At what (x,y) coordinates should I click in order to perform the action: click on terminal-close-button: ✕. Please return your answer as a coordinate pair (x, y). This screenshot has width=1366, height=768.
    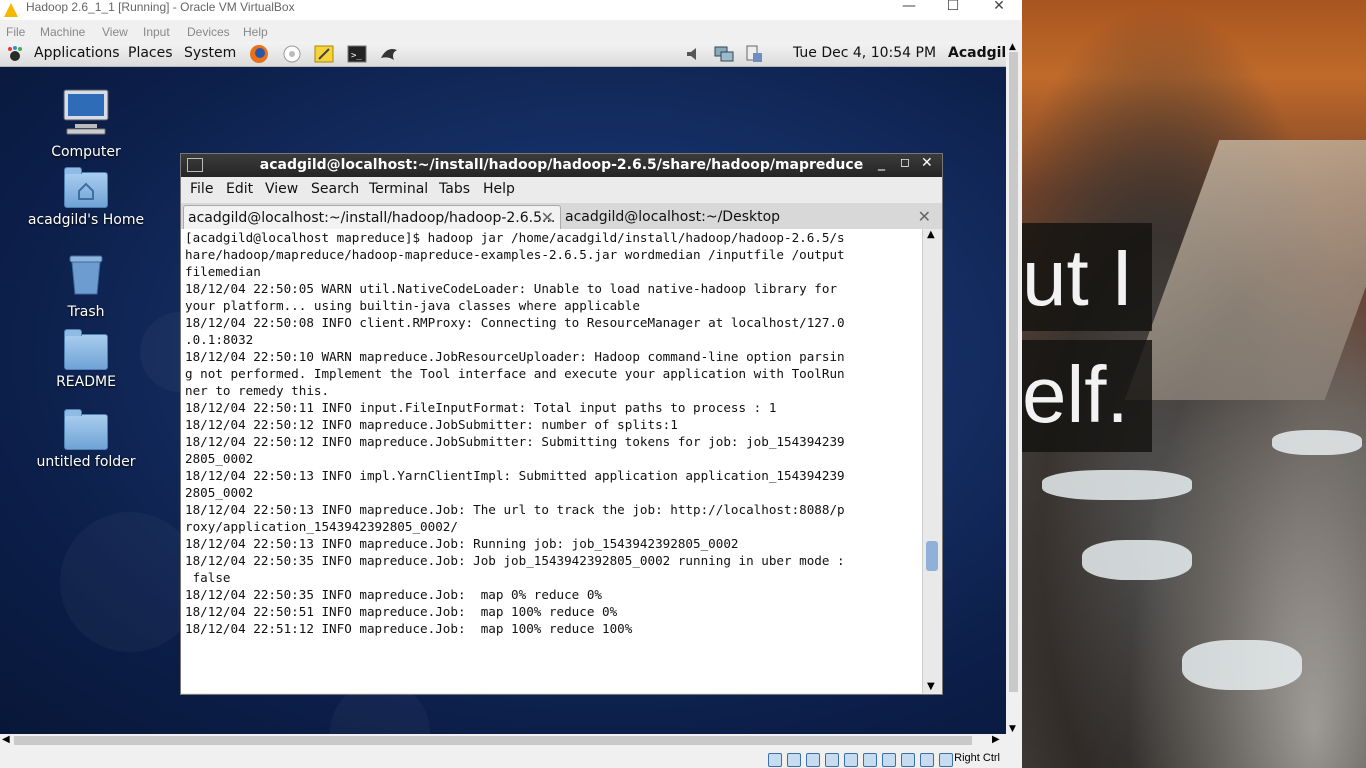
    Looking at the image, I should click on (927, 163).